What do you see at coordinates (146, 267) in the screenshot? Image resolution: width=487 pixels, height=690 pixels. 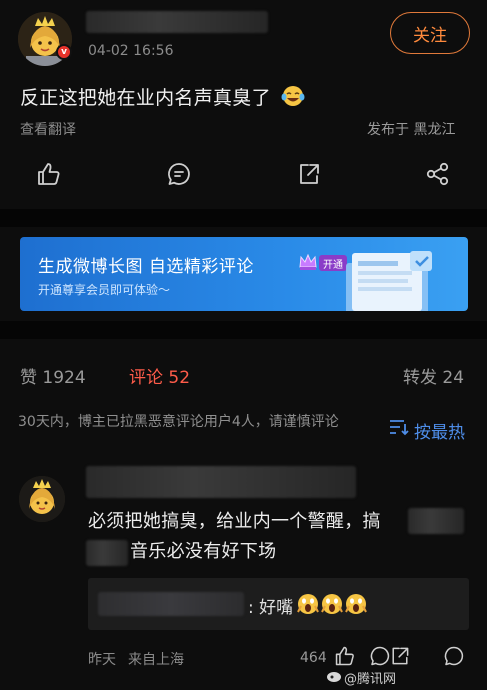 I see `banner-title: 生成微博长图 自选精彩评论` at bounding box center [146, 267].